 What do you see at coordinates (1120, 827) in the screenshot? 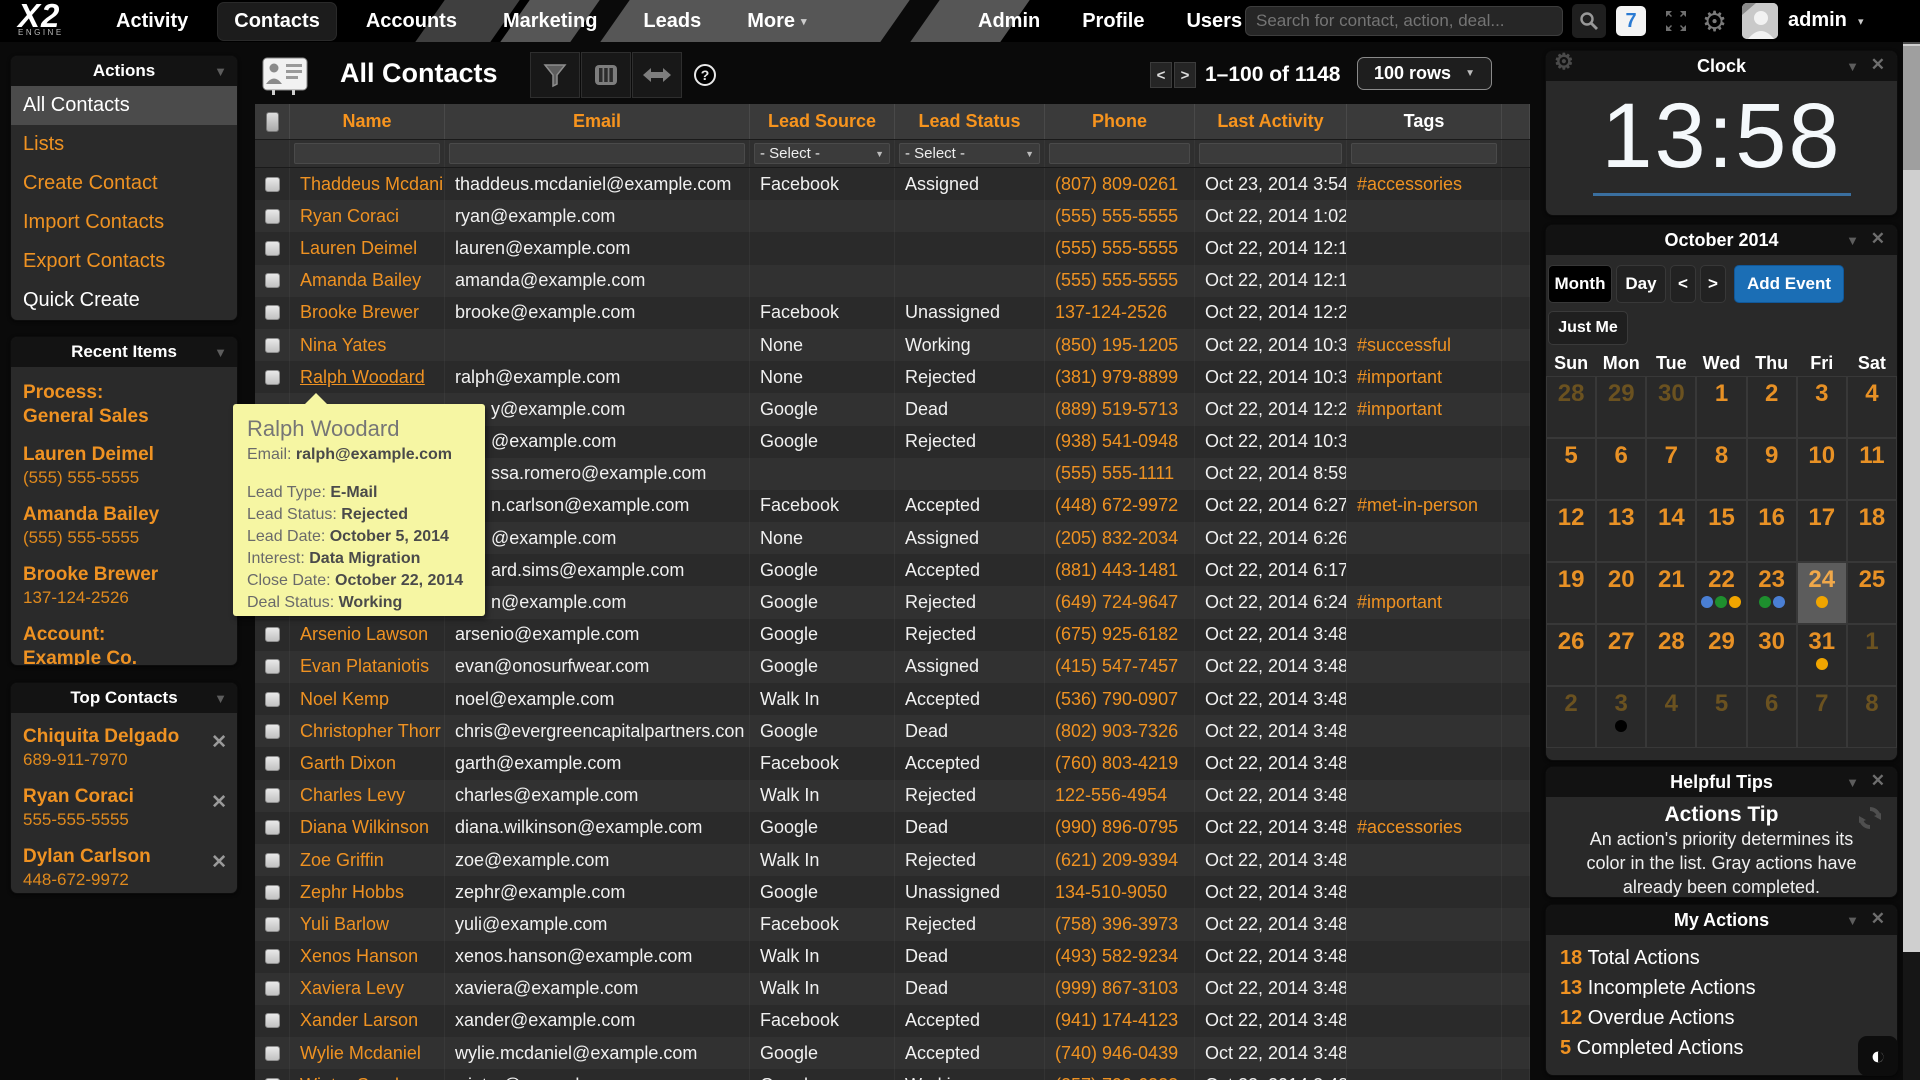
I see `cell-phone: (990) 896-0795` at bounding box center [1120, 827].